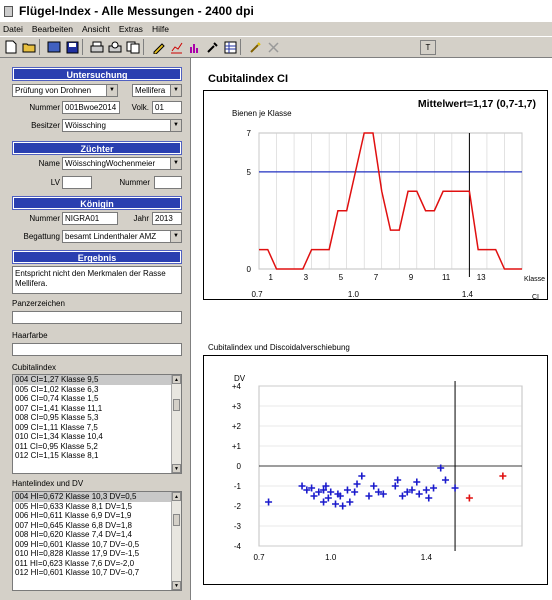 The image size is (552, 600). What do you see at coordinates (167, 107) in the screenshot?
I see `volk-field: 01` at bounding box center [167, 107].